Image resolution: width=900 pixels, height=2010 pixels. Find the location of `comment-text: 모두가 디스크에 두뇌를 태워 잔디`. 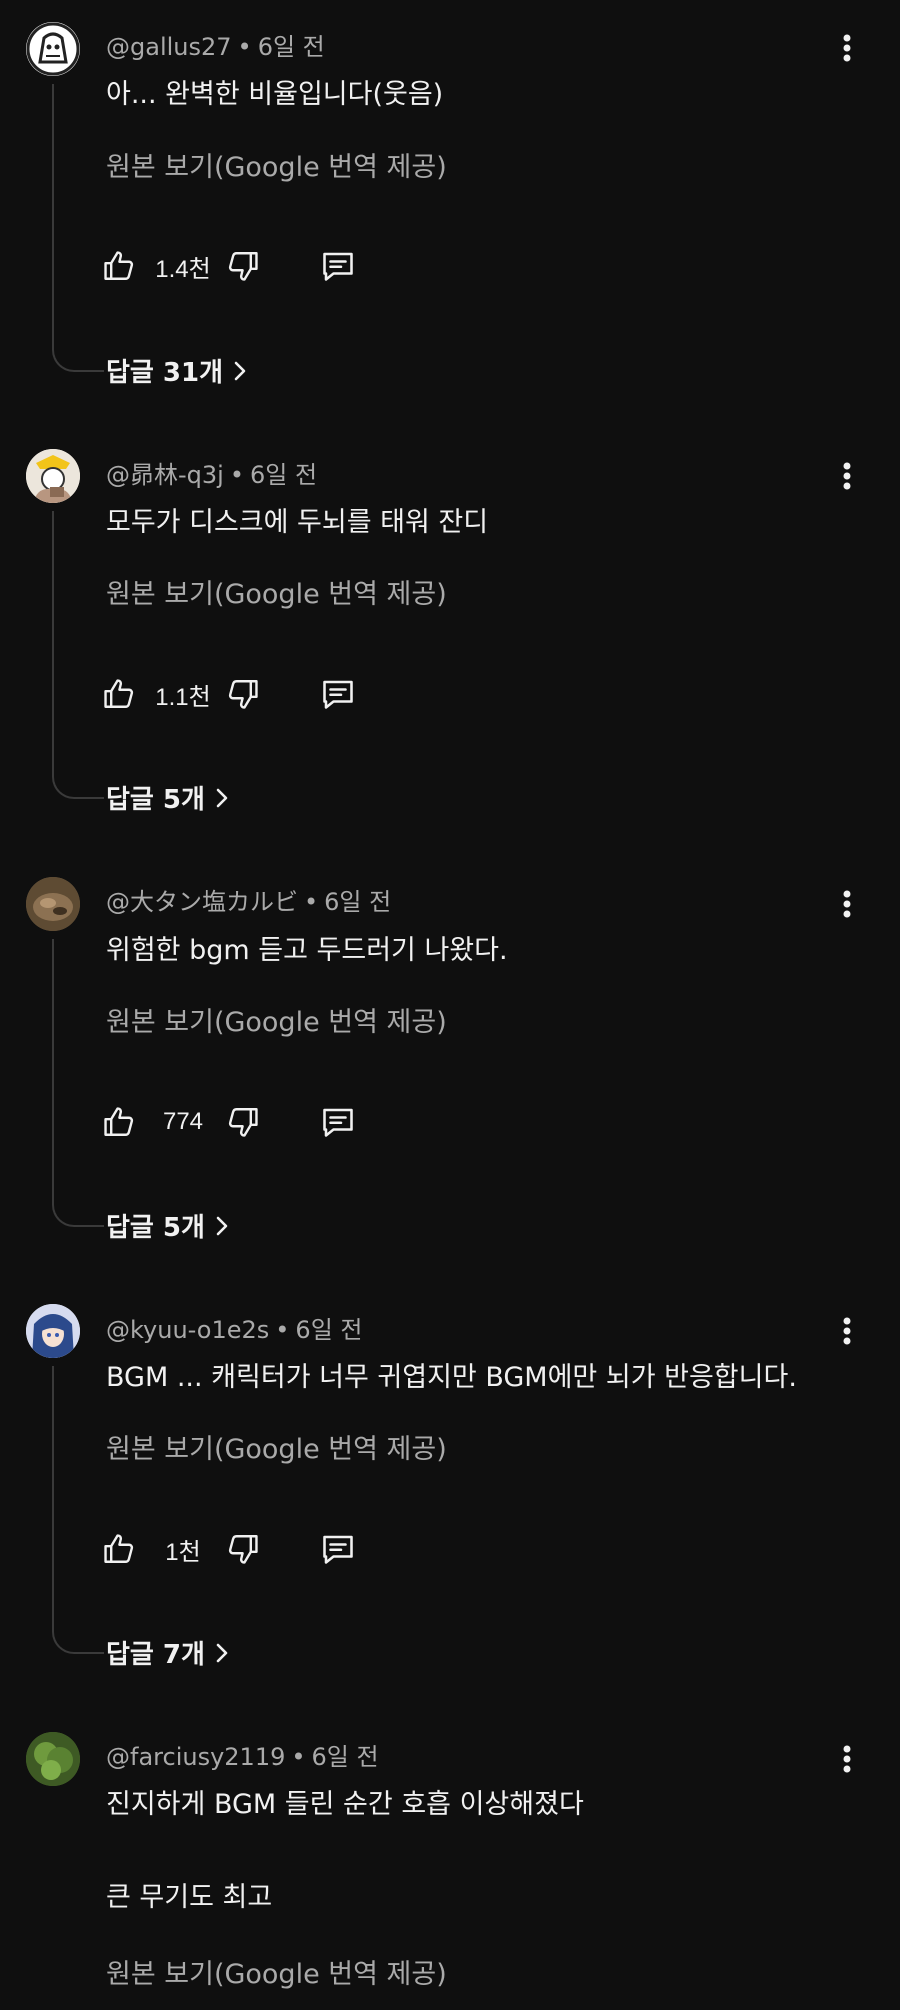

comment-text: 모두가 디스크에 두뇌를 태워 잔디 is located at coordinates (297, 522).